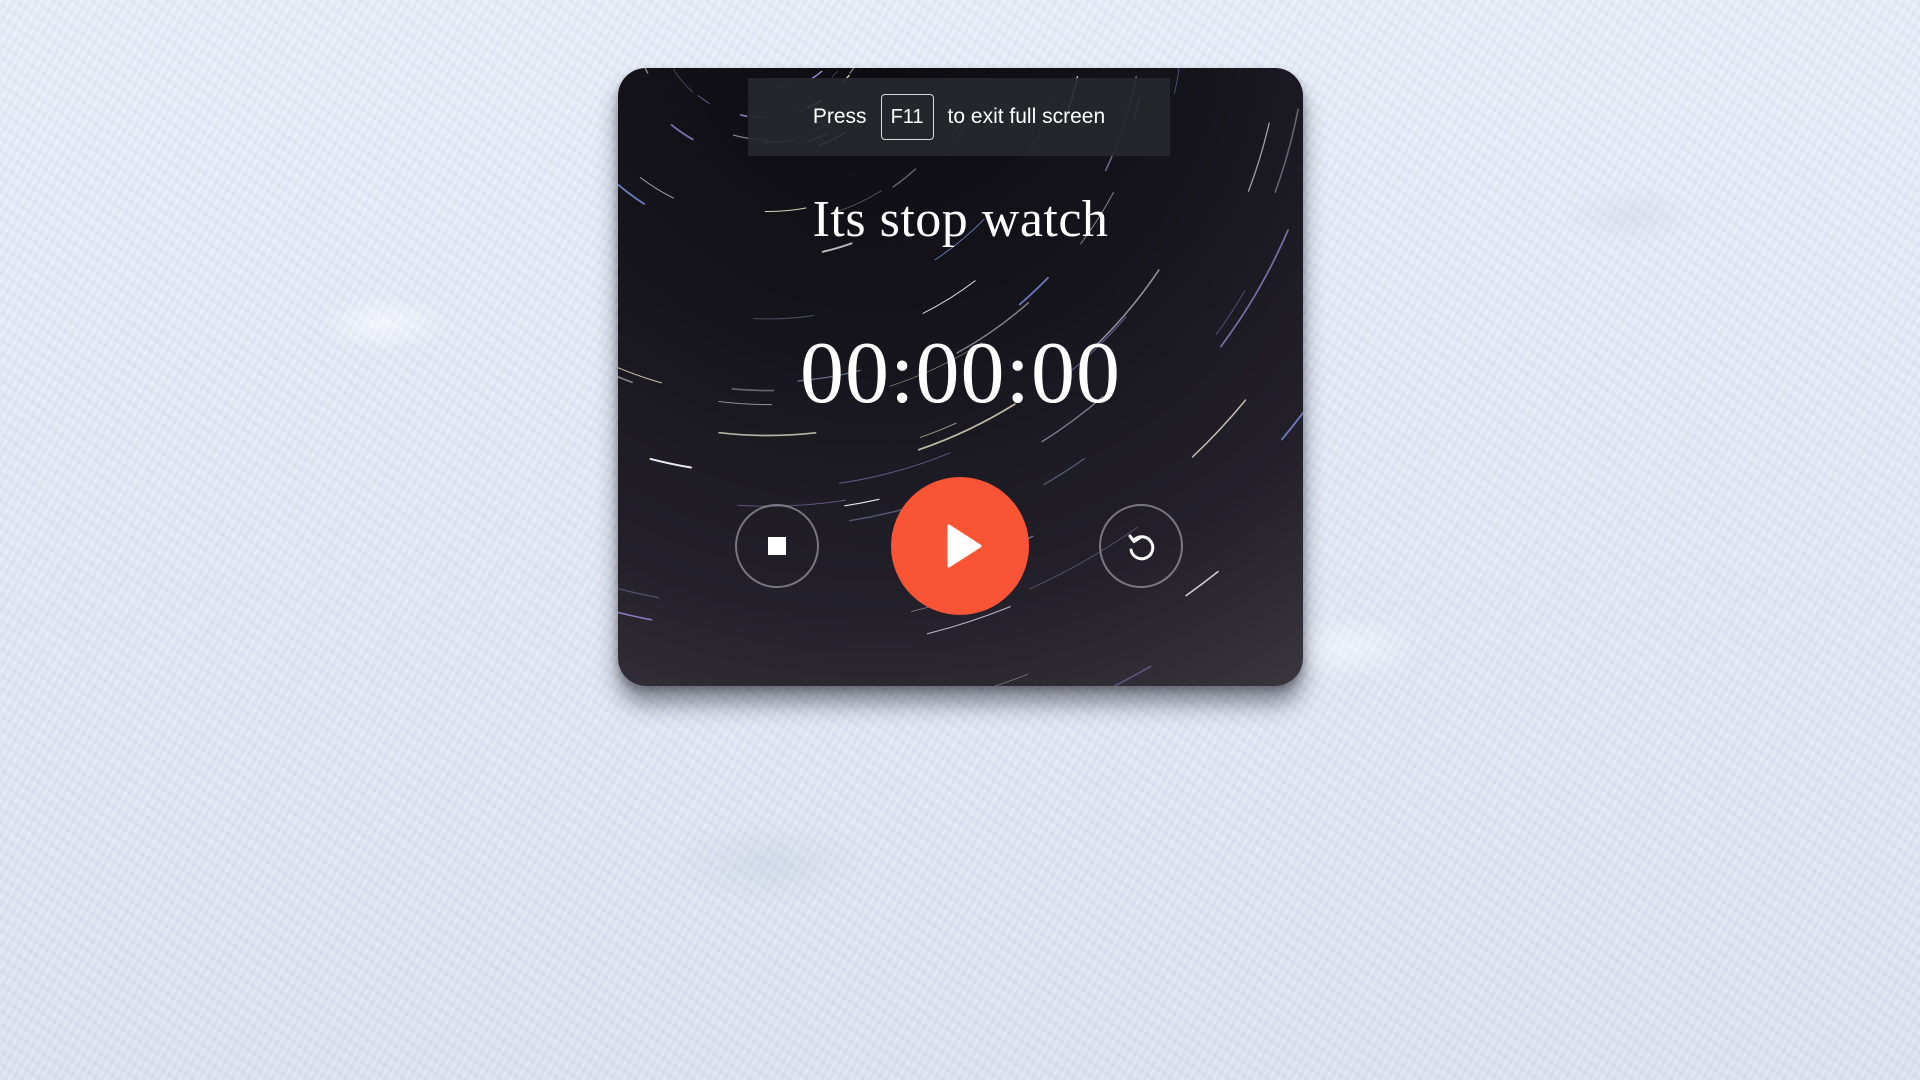 The height and width of the screenshot is (1080, 1920). I want to click on fullscreen-key: F11, so click(907, 117).